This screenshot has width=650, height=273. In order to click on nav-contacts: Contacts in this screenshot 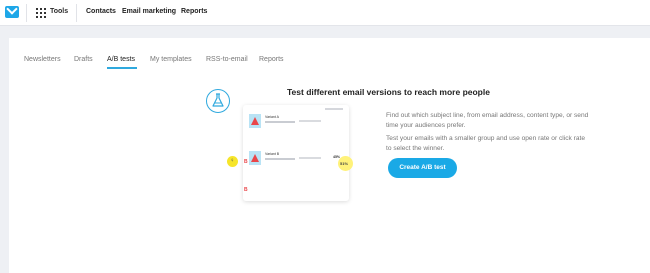, I will do `click(101, 11)`.